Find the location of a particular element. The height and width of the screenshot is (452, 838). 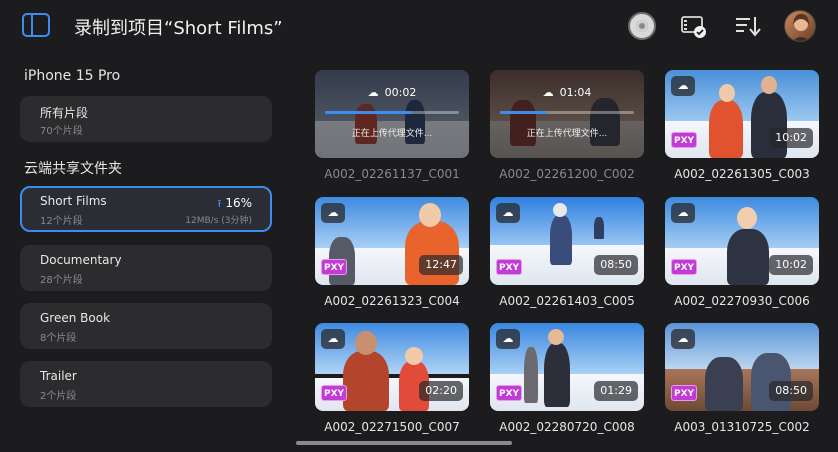

clip-card: ☁ PXY 12:47 A002_02261323_C004 is located at coordinates (392, 252).